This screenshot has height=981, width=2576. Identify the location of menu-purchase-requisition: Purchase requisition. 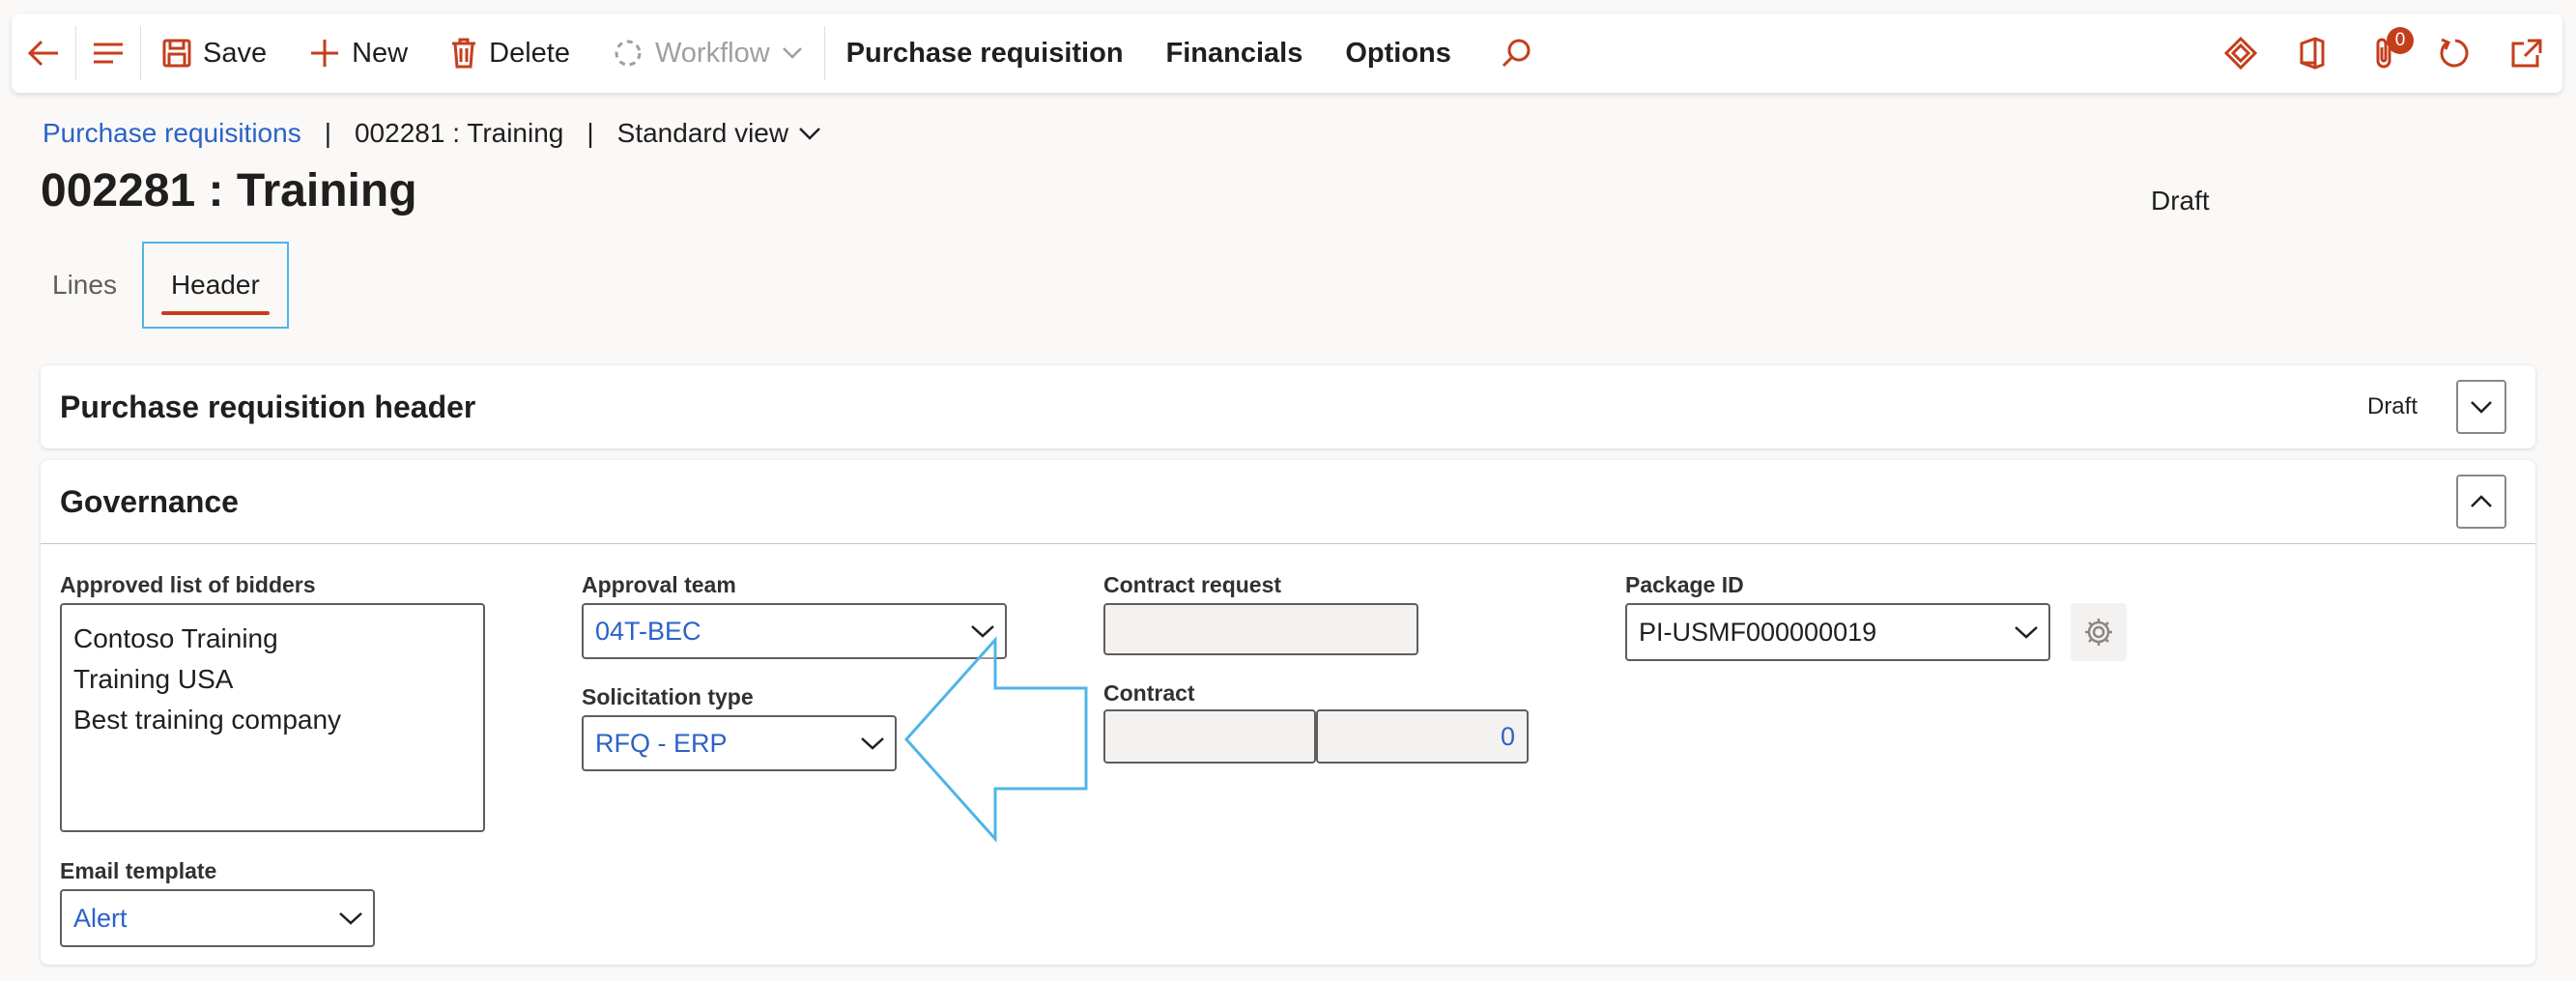
(985, 53).